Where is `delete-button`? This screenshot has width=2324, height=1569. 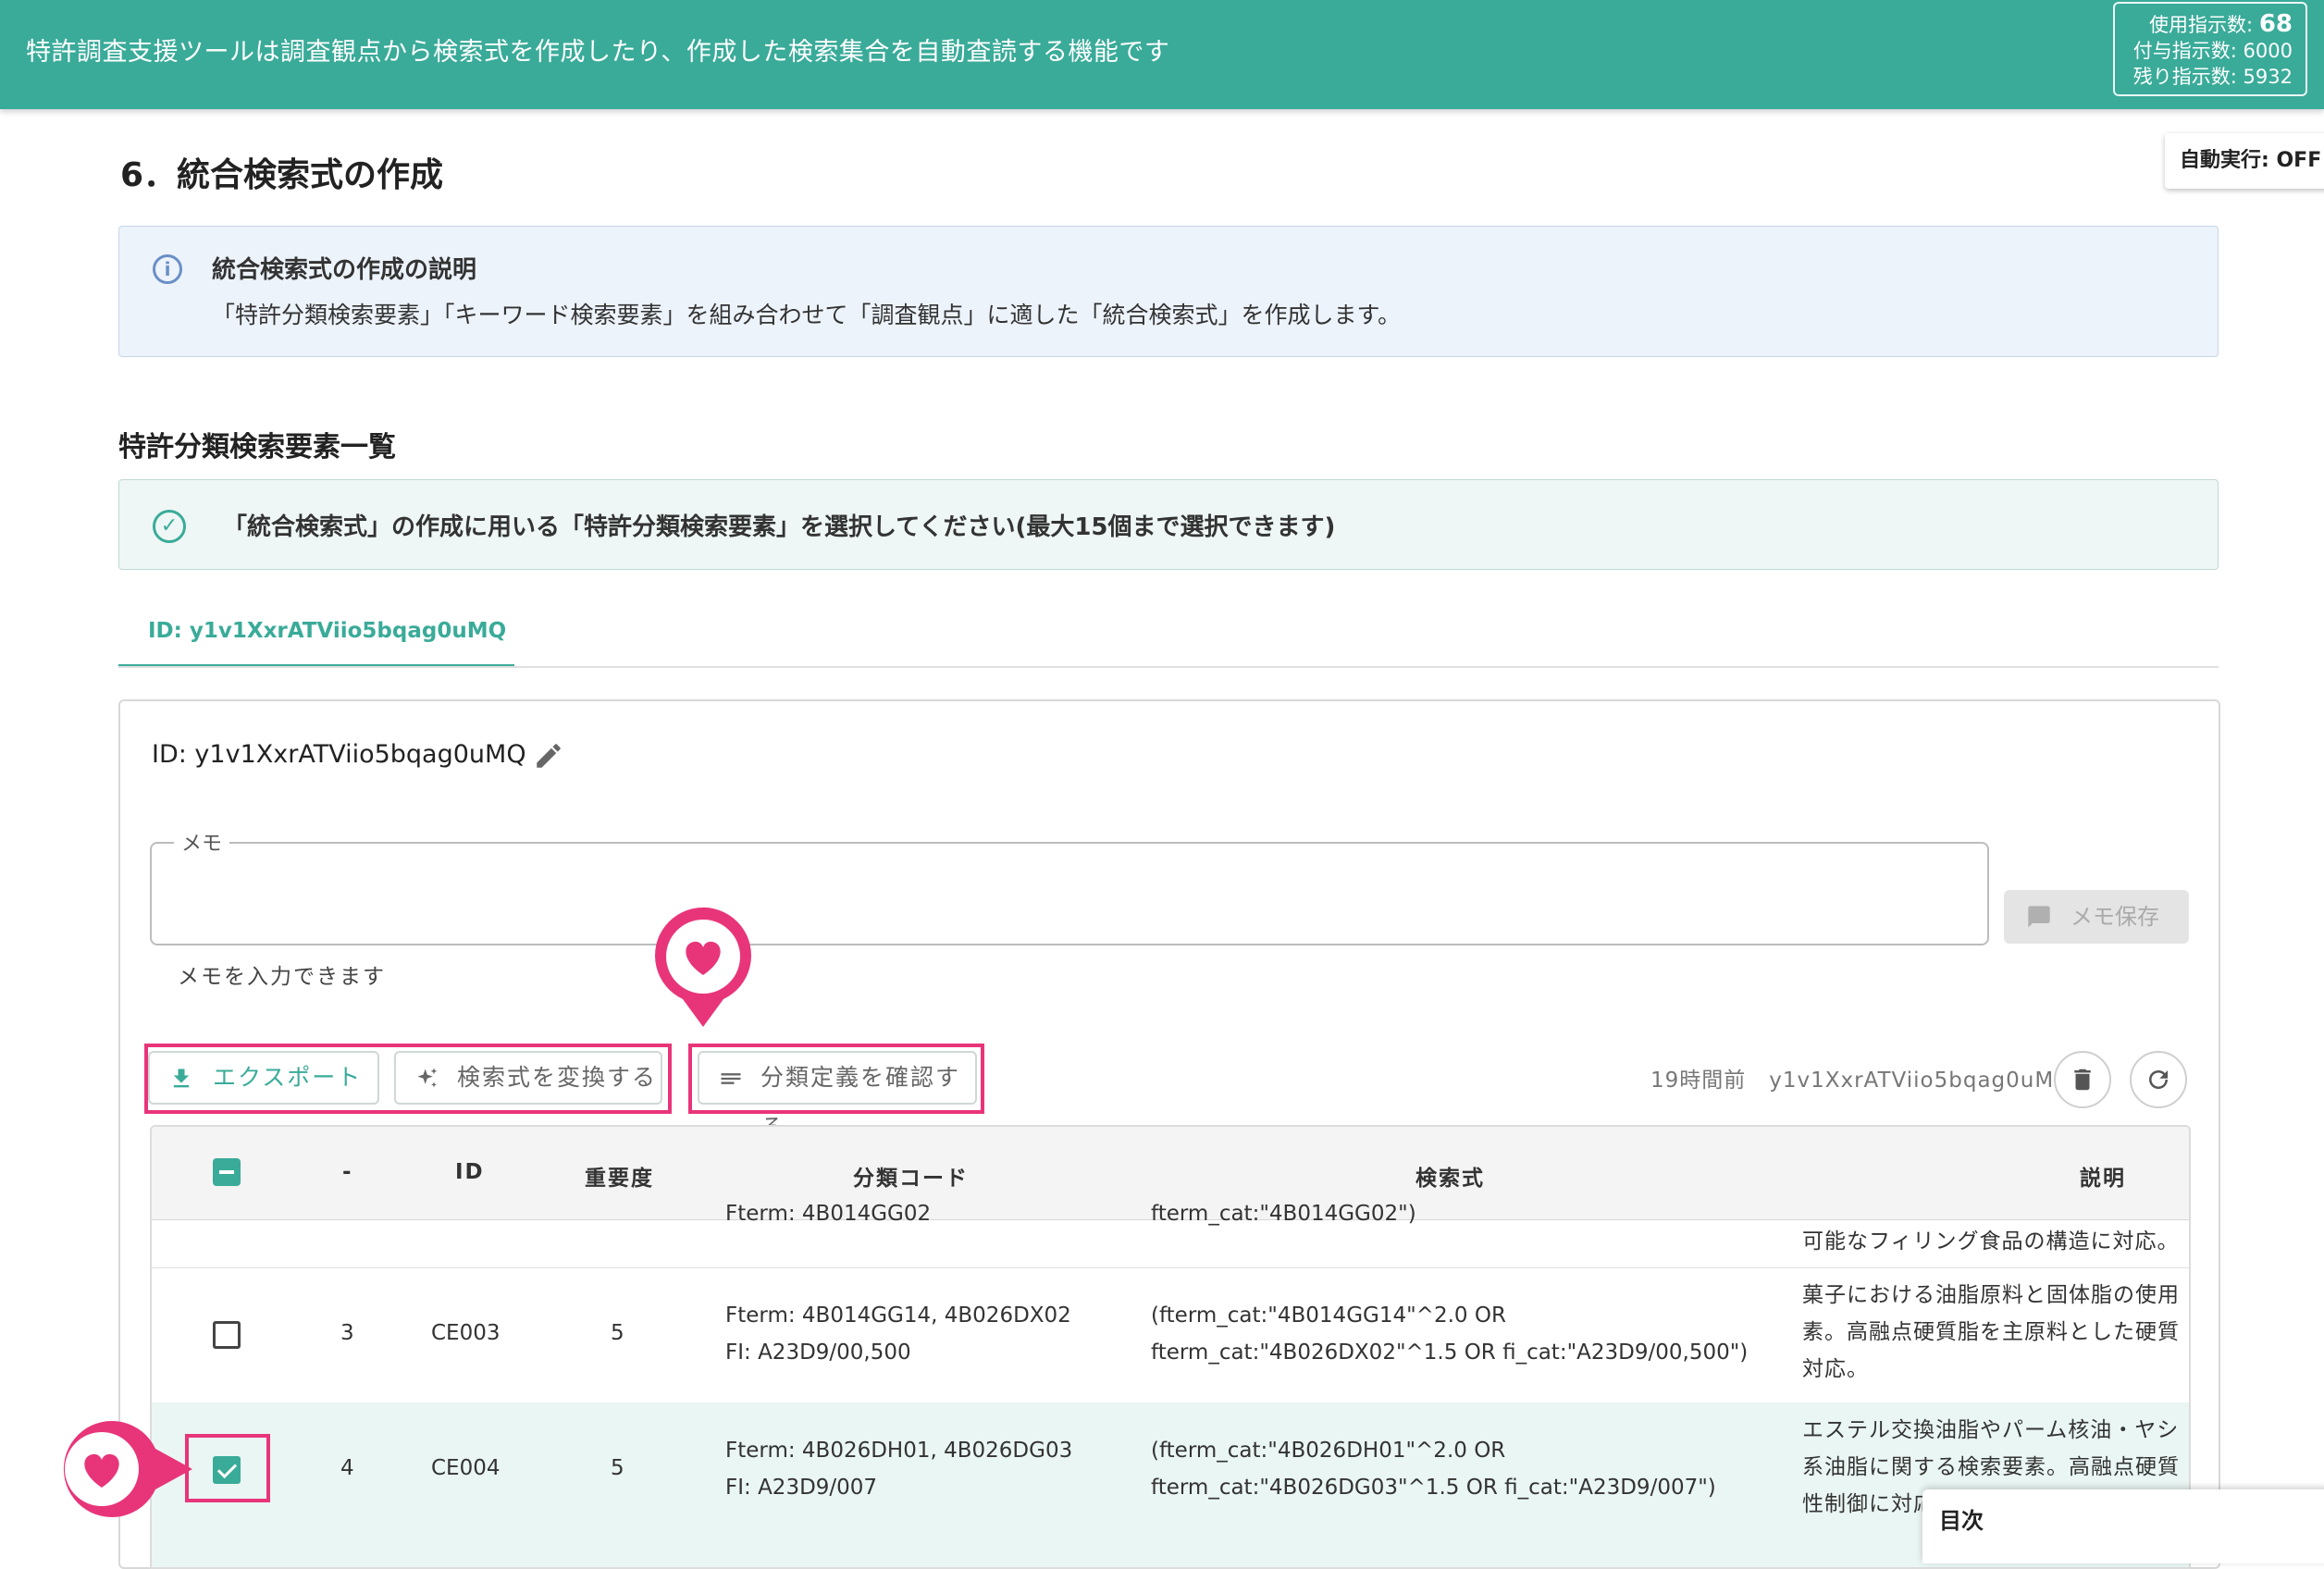 delete-button is located at coordinates (2082, 1079).